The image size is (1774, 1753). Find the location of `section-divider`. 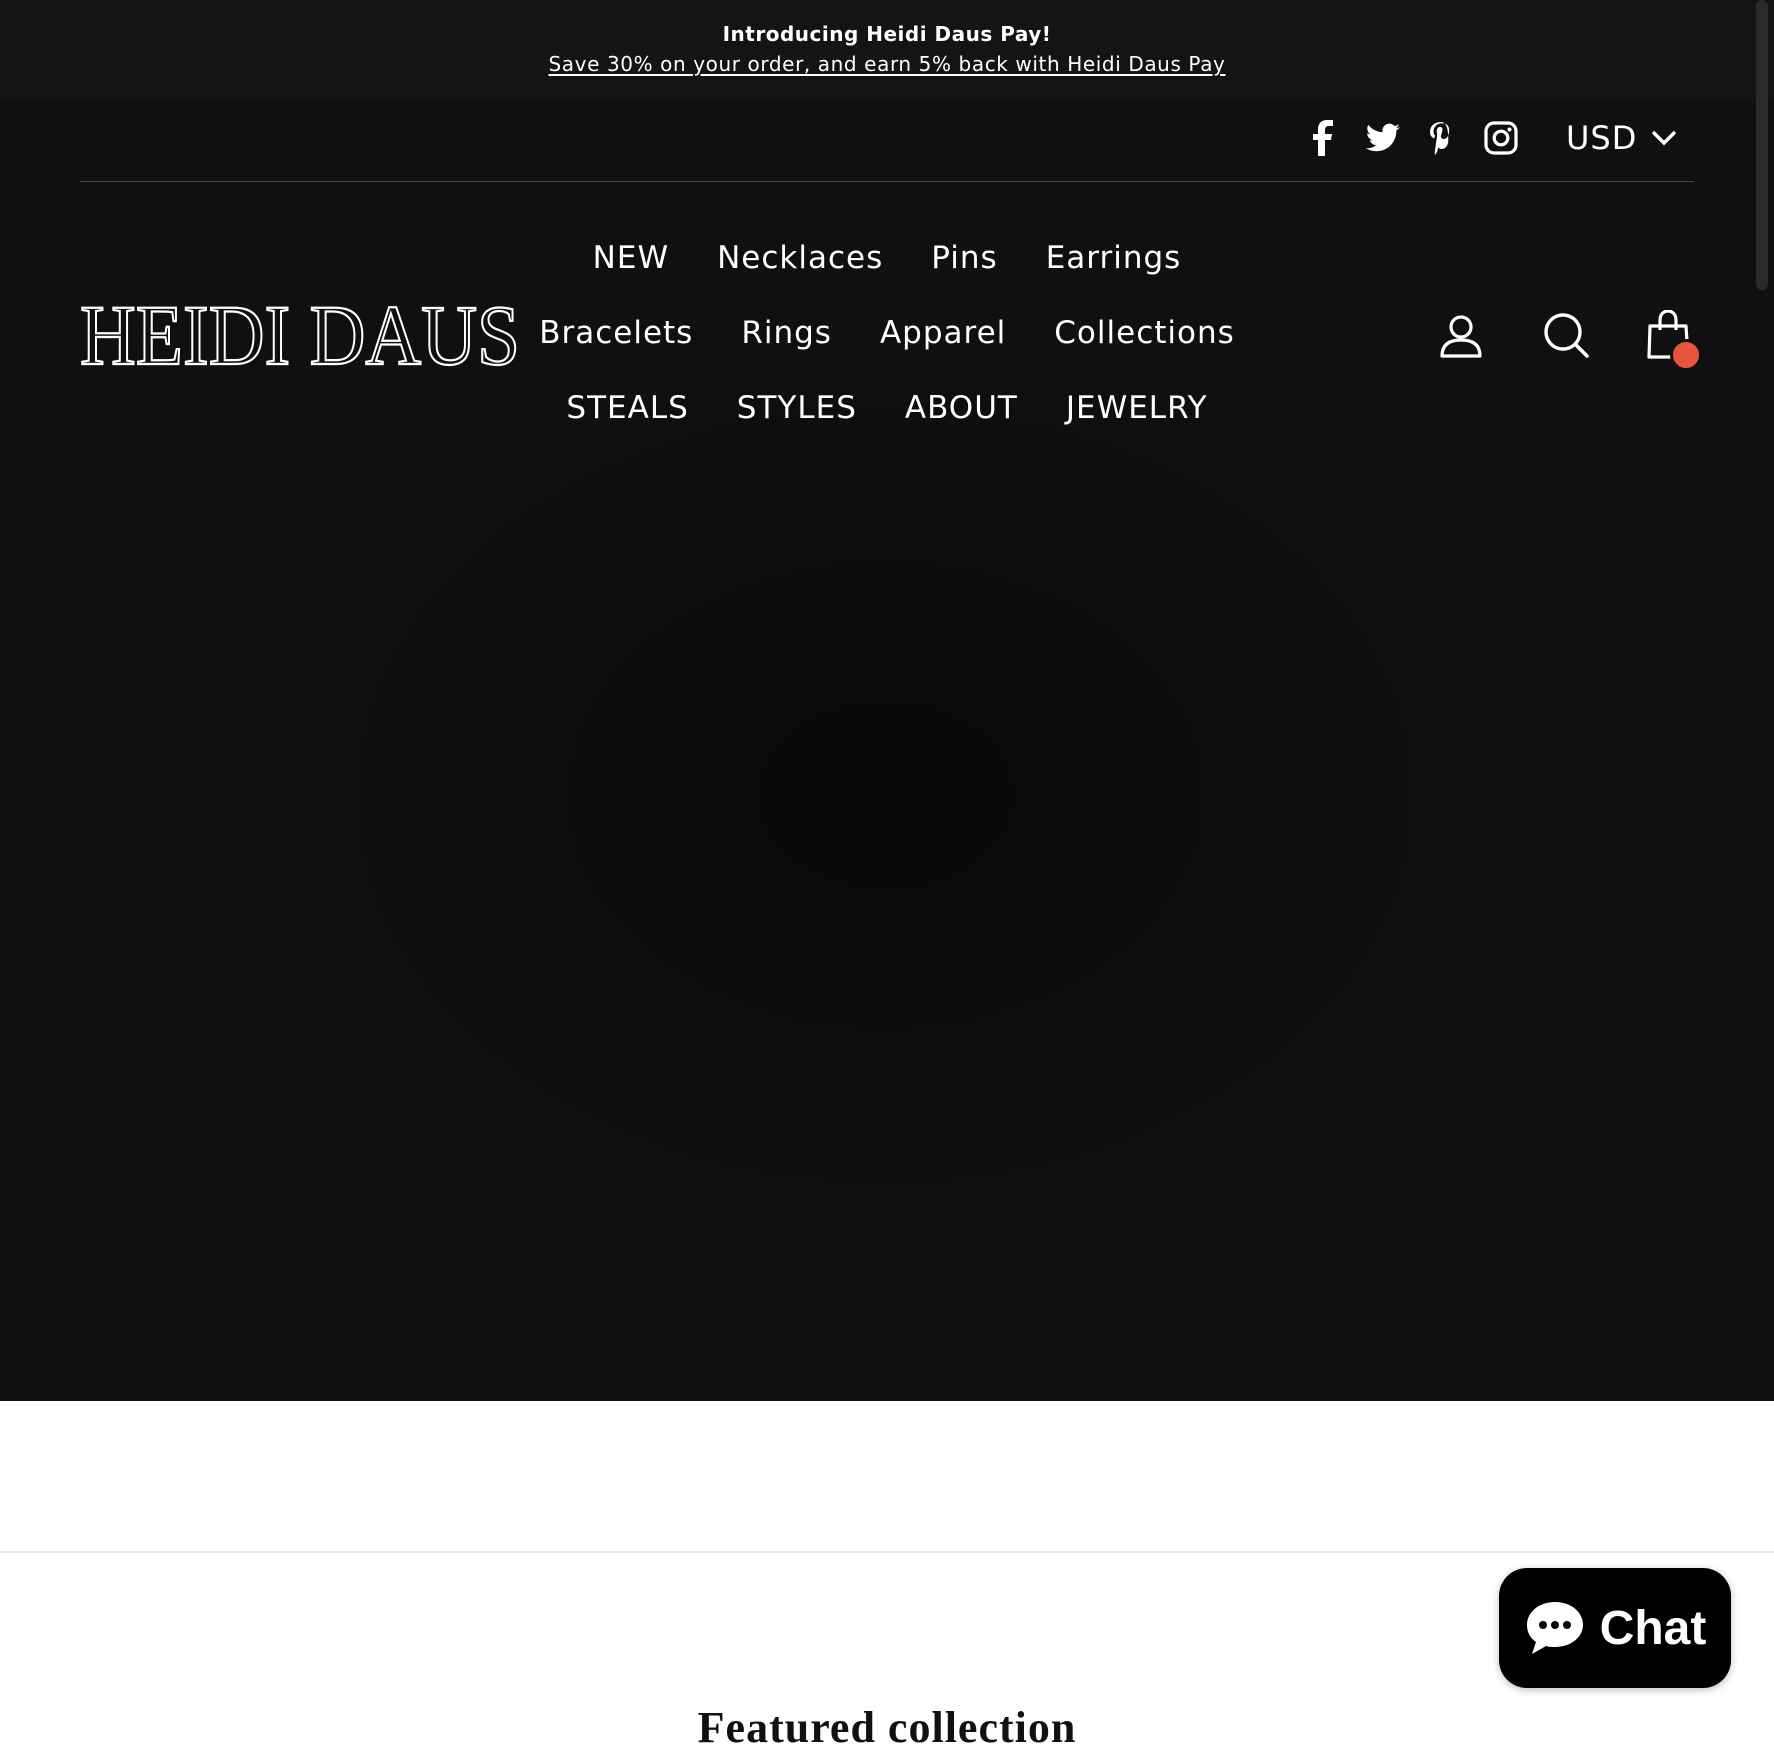

section-divider is located at coordinates (887, 1552).